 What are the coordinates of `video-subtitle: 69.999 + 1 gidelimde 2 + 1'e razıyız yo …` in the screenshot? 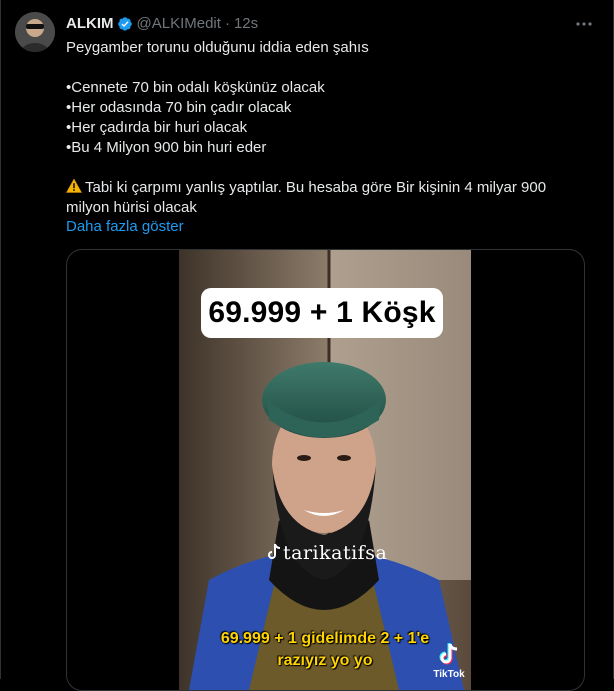 It's located at (325, 650).